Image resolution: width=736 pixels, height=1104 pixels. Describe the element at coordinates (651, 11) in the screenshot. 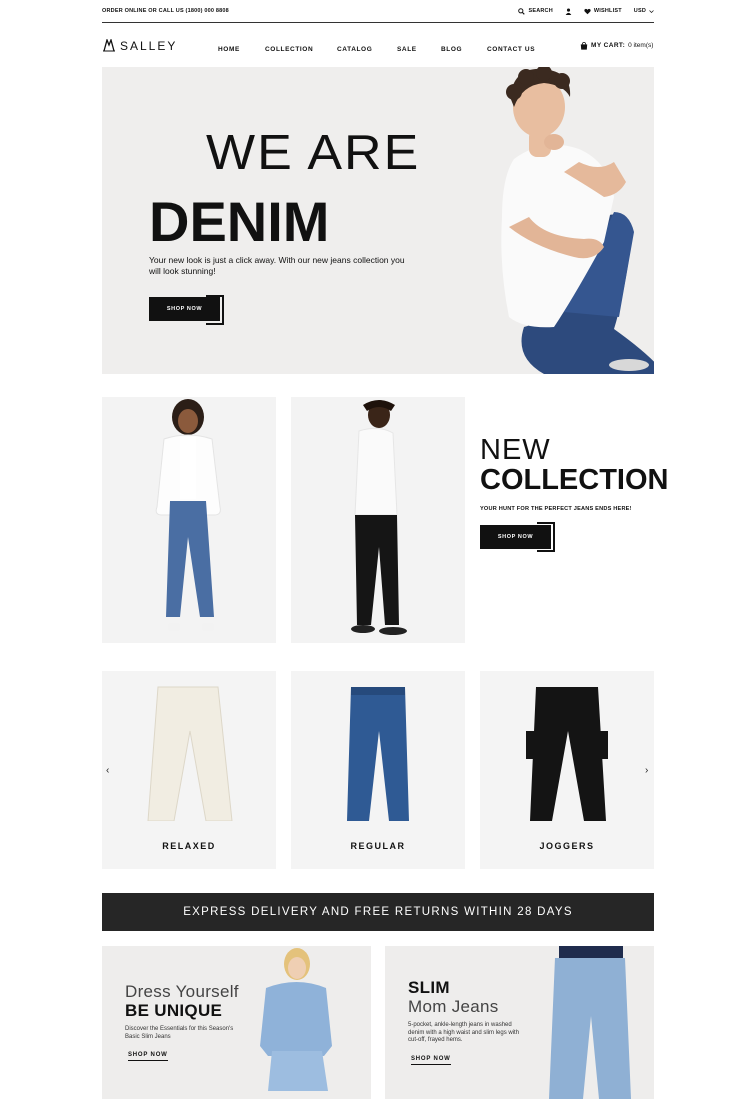

I see `chevron-down-icon` at that location.